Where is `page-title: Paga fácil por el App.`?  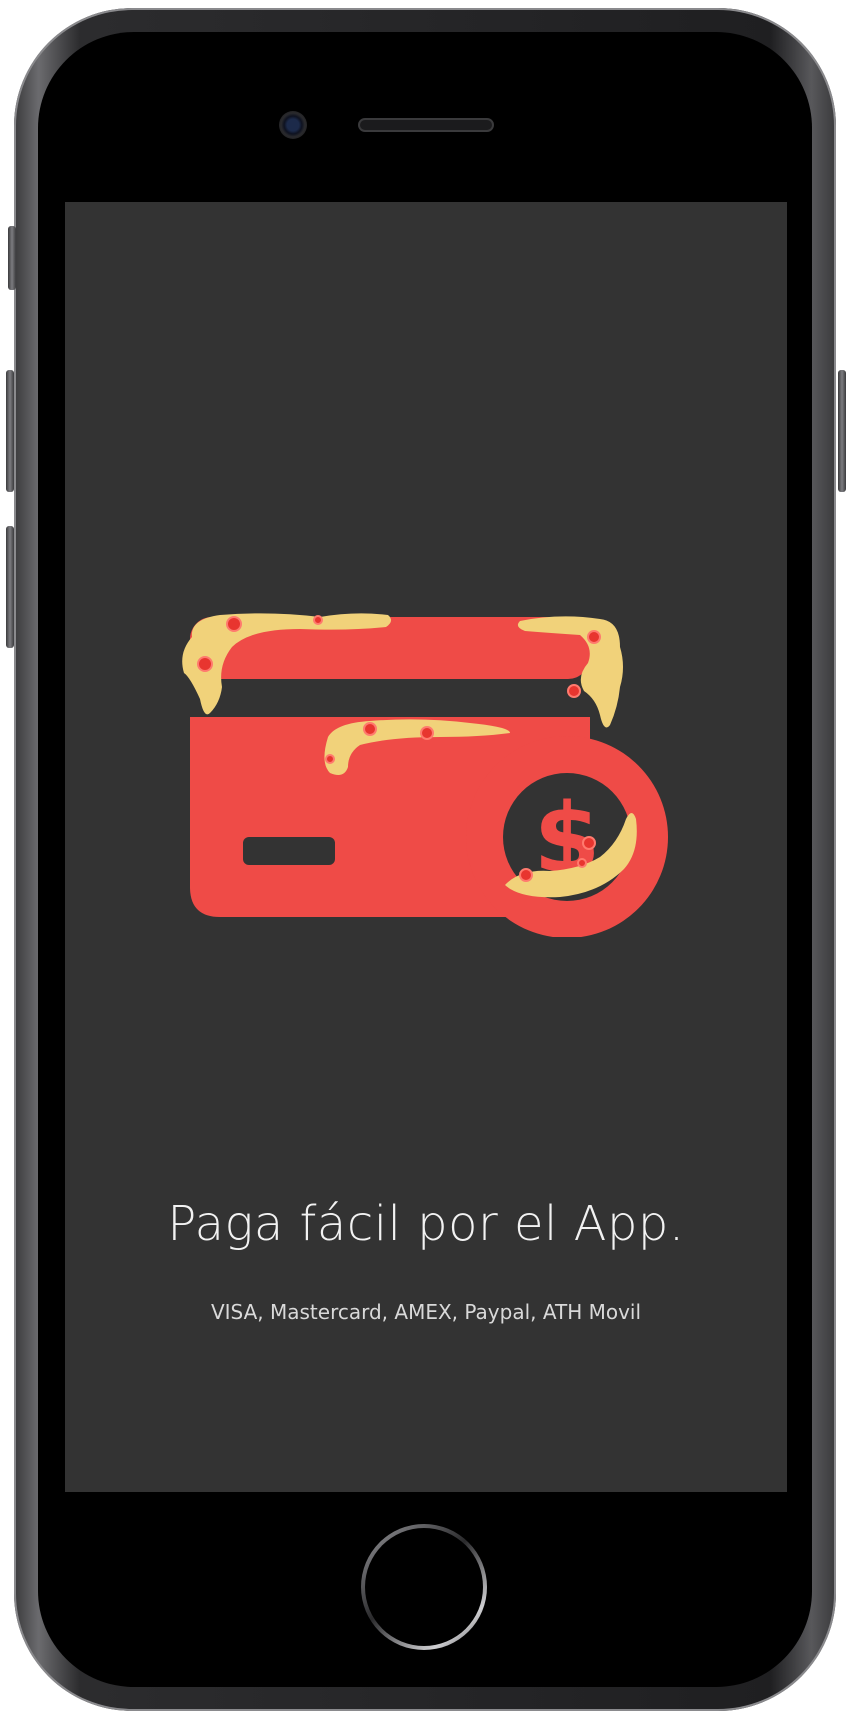 page-title: Paga fácil por el App. is located at coordinates (426, 1224).